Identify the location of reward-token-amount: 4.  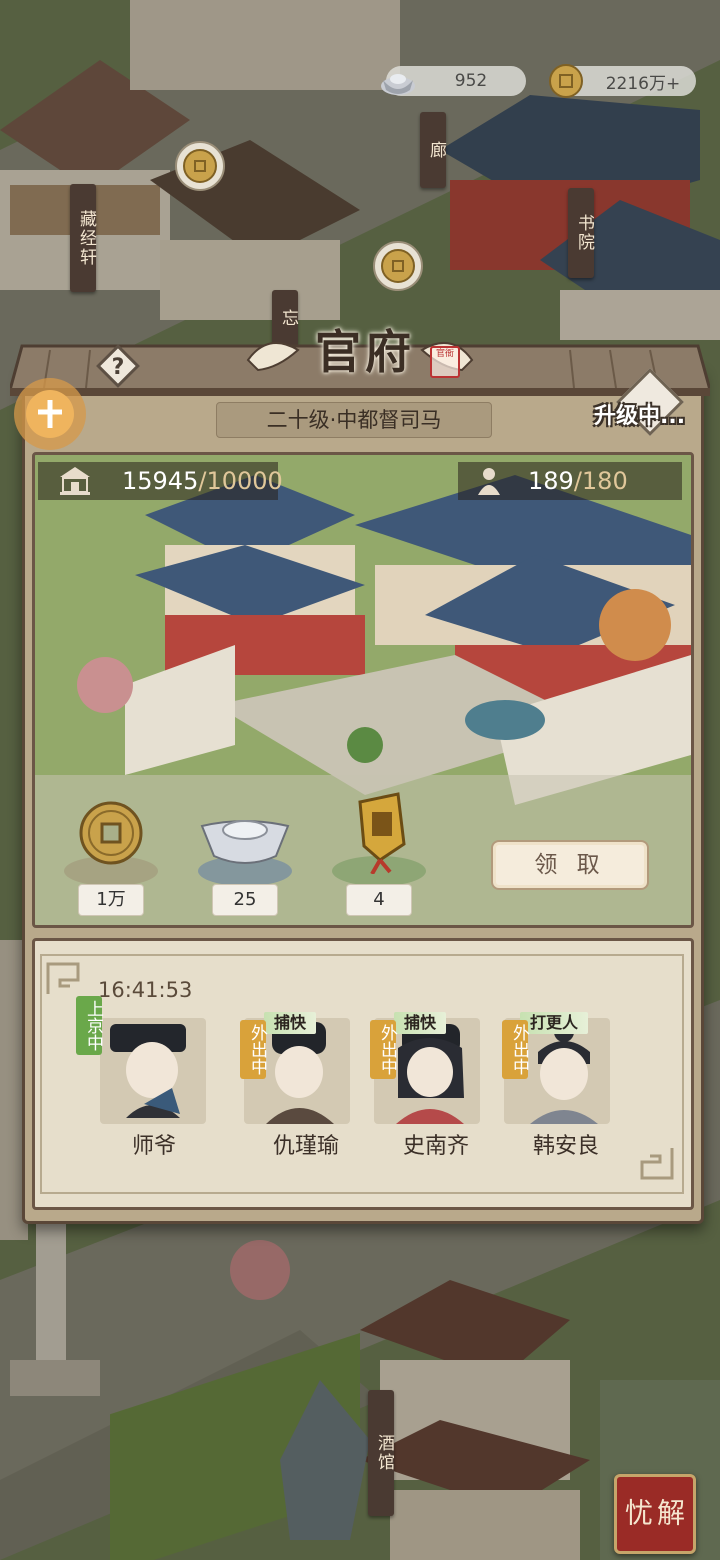
(379, 900).